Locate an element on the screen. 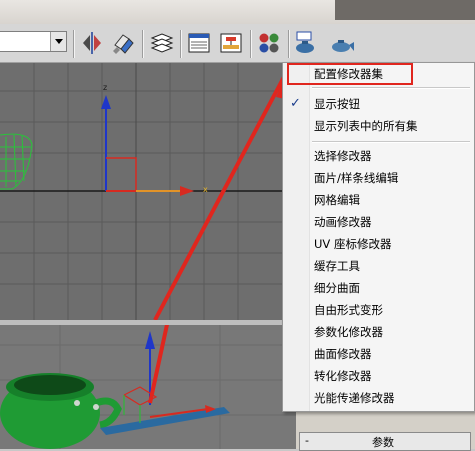 This screenshot has width=475, height=451. material-editor-icon is located at coordinates (269, 43).